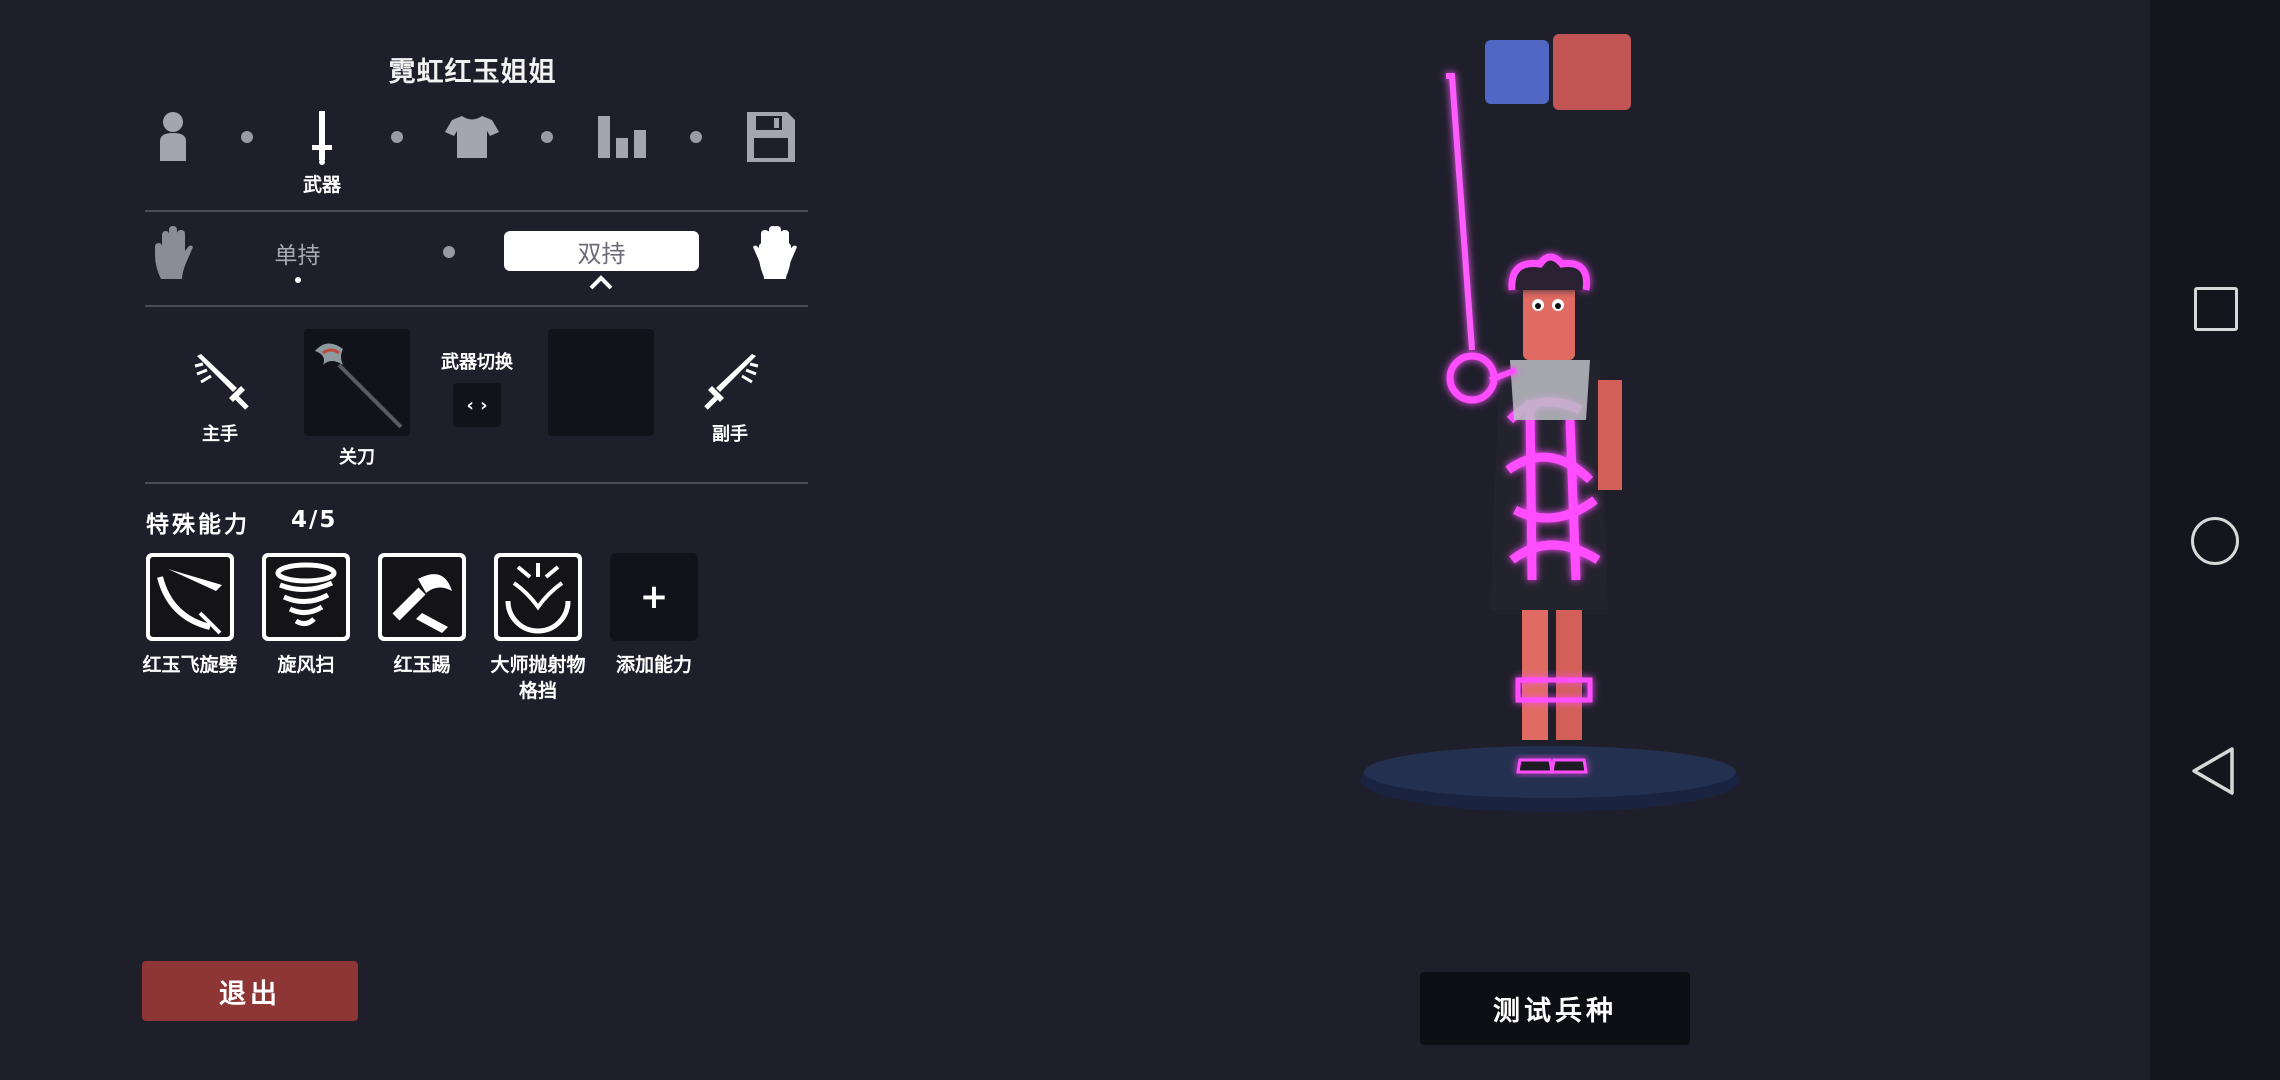 Image resolution: width=2280 pixels, height=1080 pixels. What do you see at coordinates (1569, 670) in the screenshot?
I see `leg-right` at bounding box center [1569, 670].